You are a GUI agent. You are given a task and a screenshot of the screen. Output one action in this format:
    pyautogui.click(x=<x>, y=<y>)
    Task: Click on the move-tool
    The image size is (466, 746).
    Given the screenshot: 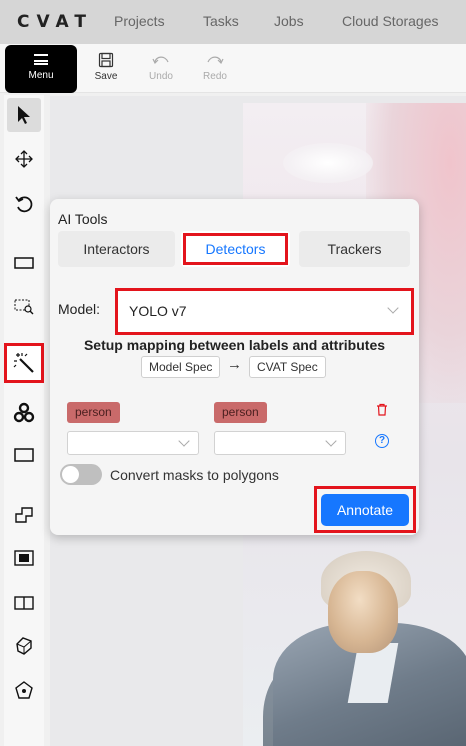 What is the action you would take?
    pyautogui.click(x=24, y=159)
    